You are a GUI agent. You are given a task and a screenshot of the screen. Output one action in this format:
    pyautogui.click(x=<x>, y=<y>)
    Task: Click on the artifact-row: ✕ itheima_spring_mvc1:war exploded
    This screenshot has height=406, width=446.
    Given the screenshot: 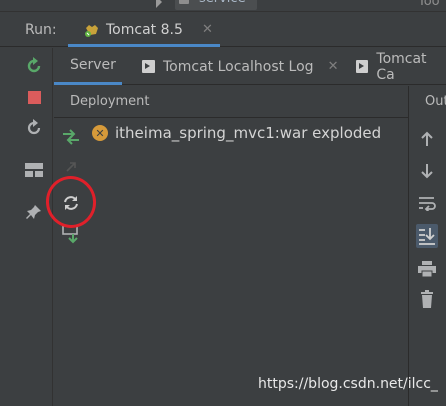 What is the action you would take?
    pyautogui.click(x=236, y=133)
    